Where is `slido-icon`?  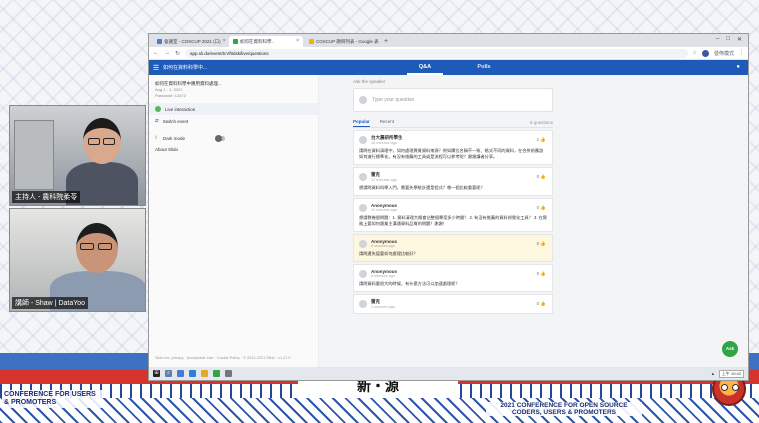
slido-icon is located at coordinates (235, 41).